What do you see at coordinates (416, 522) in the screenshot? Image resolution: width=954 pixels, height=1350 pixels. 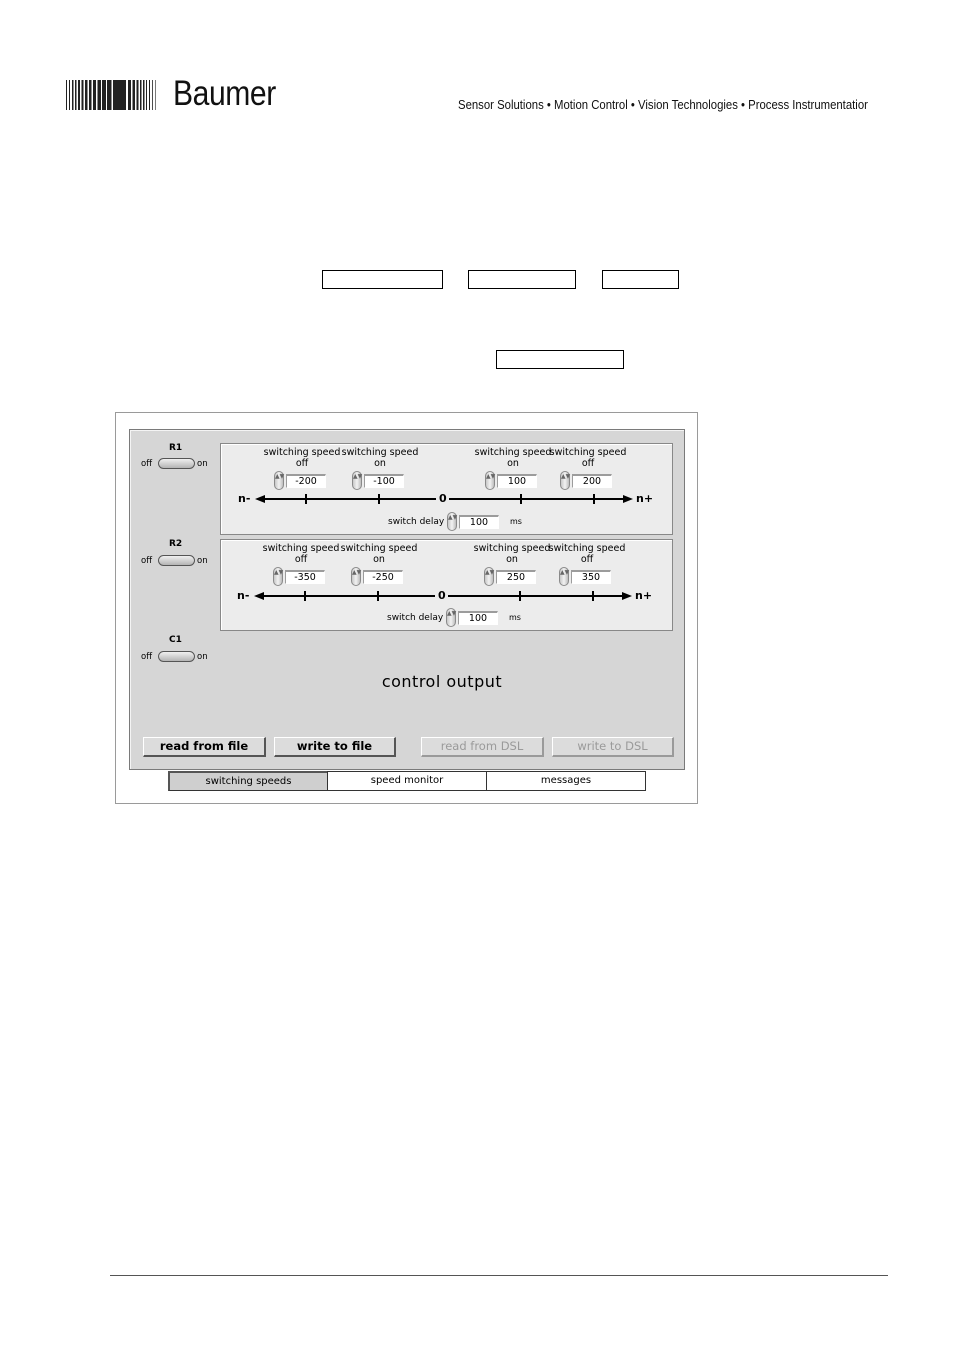 I see `r1-switch-delay-label: switch delay` at bounding box center [416, 522].